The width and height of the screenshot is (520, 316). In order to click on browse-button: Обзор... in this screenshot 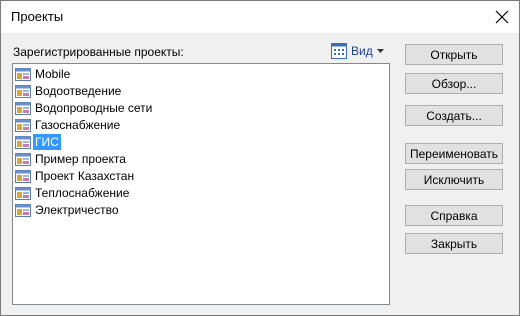, I will do `click(454, 83)`.